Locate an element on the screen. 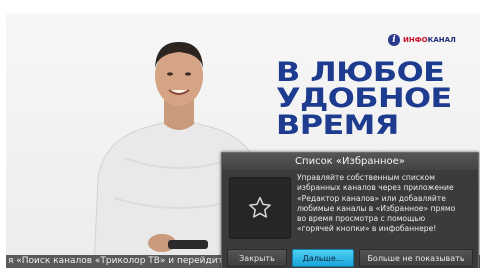 This screenshot has height=273, width=486. dialog-message-line: во время просмотра с помощью is located at coordinates (361, 219).